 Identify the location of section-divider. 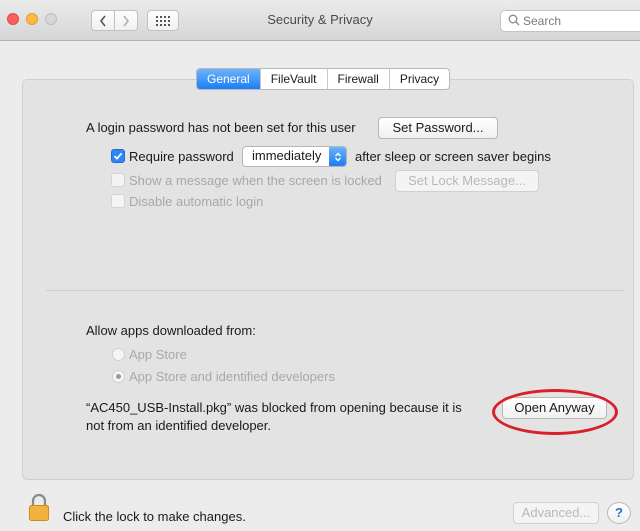
(335, 290).